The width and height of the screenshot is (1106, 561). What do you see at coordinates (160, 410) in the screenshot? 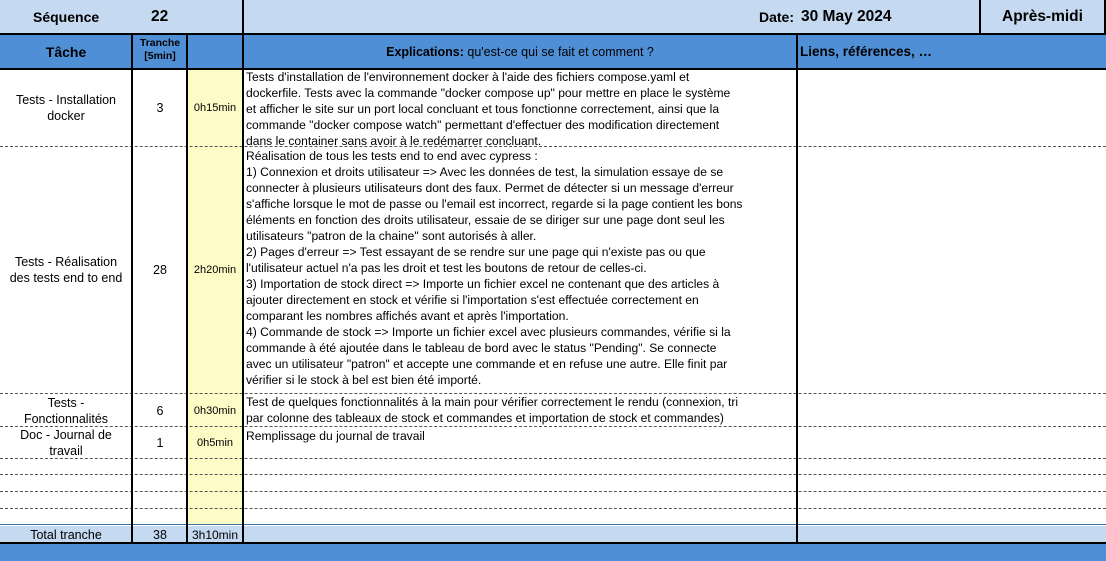
I see `tranche-cell: 6` at bounding box center [160, 410].